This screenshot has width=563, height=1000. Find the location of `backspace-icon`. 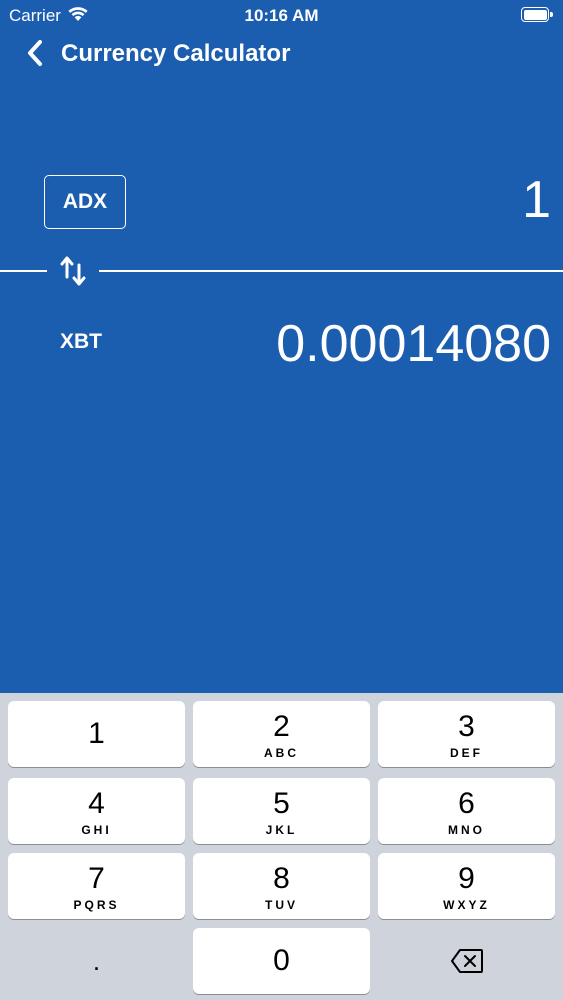

backspace-icon is located at coordinates (466, 961).